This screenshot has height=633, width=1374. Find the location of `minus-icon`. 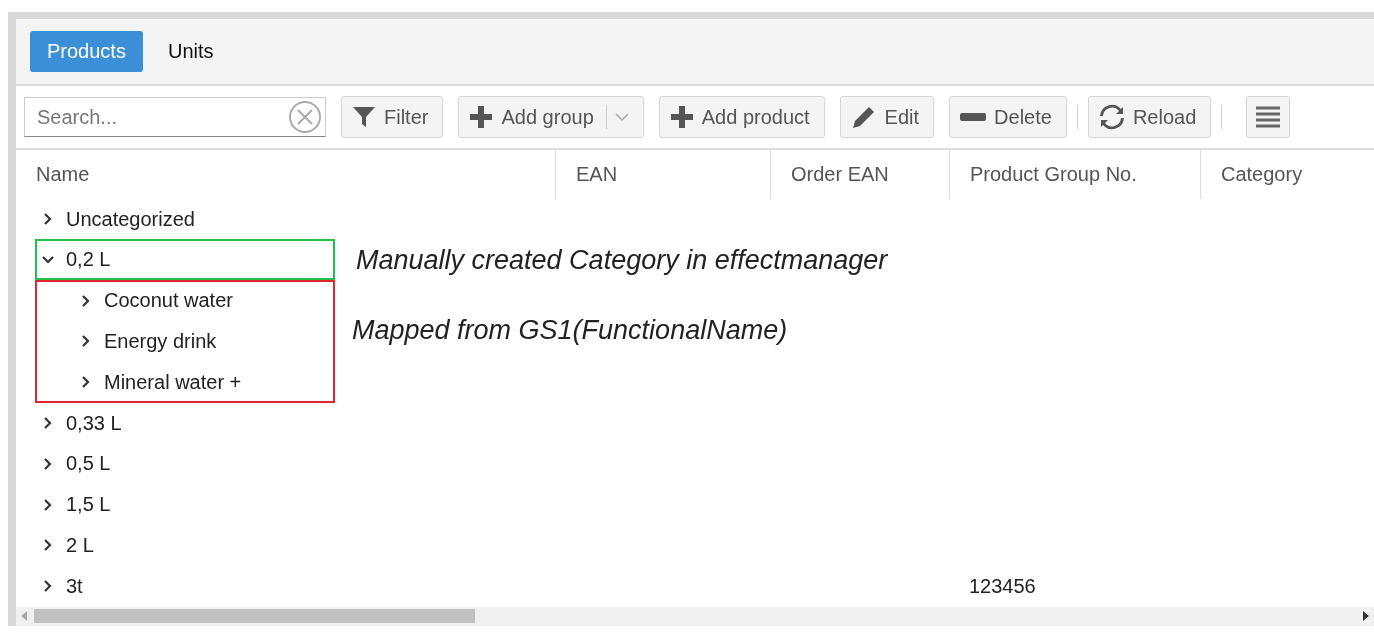

minus-icon is located at coordinates (973, 117).